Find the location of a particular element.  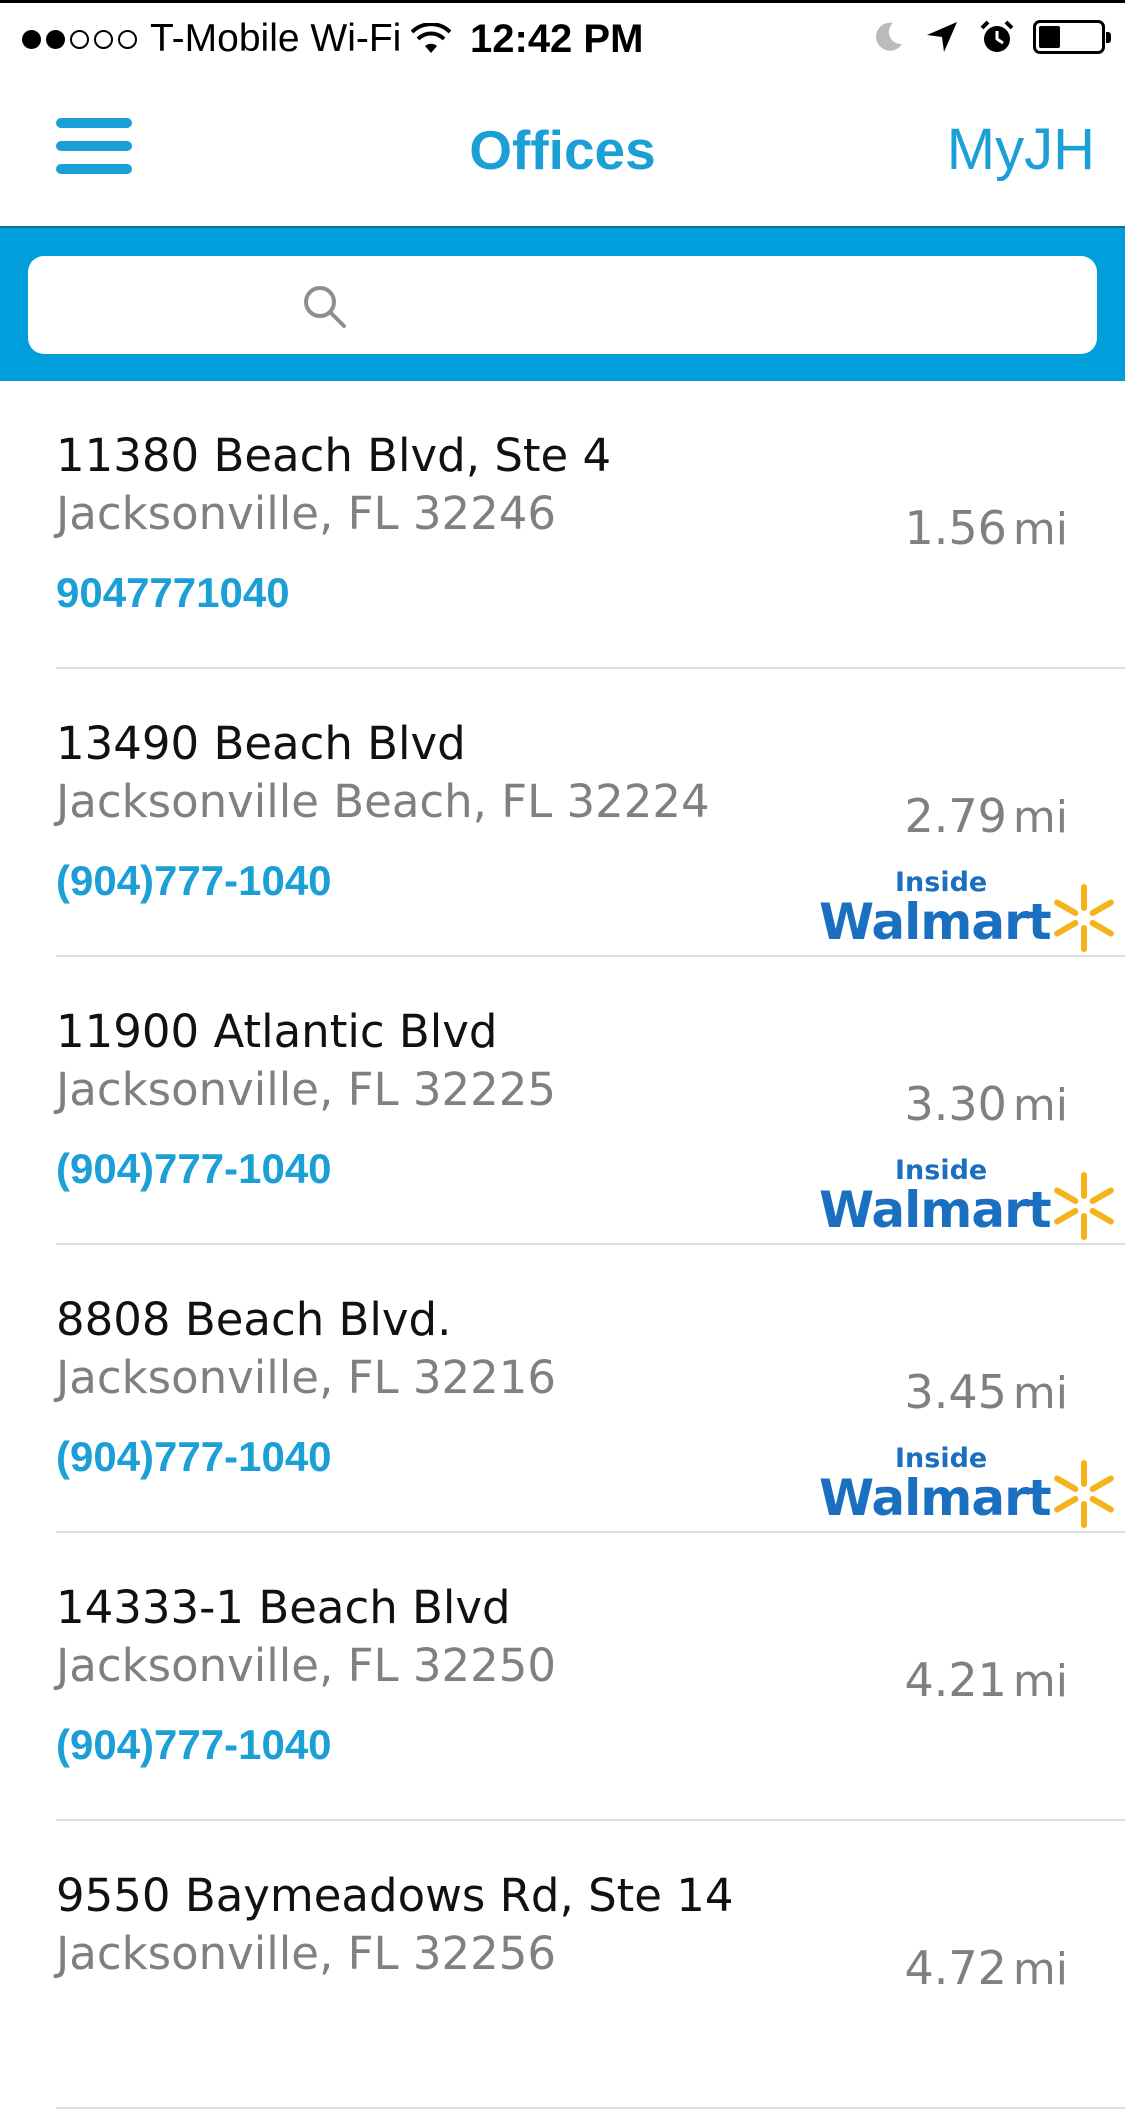

office-address-line2: Jacksonville, FL 32256 is located at coordinates (306, 1953).